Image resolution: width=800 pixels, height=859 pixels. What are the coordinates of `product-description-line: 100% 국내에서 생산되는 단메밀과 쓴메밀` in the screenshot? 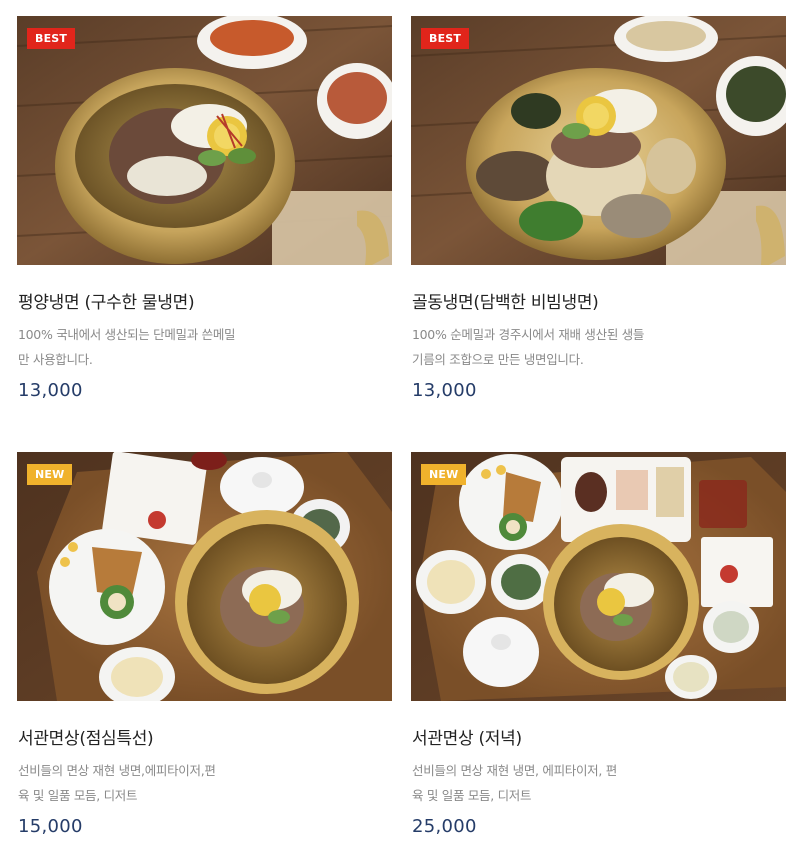 It's located at (127, 334).